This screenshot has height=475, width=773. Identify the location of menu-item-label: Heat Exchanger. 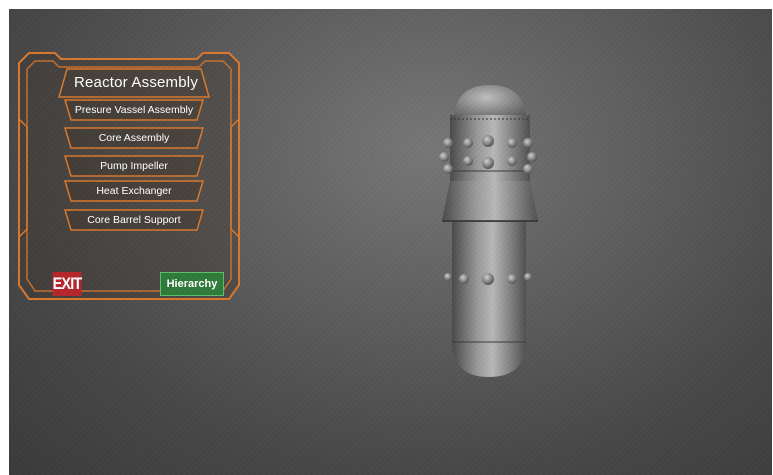
(134, 191).